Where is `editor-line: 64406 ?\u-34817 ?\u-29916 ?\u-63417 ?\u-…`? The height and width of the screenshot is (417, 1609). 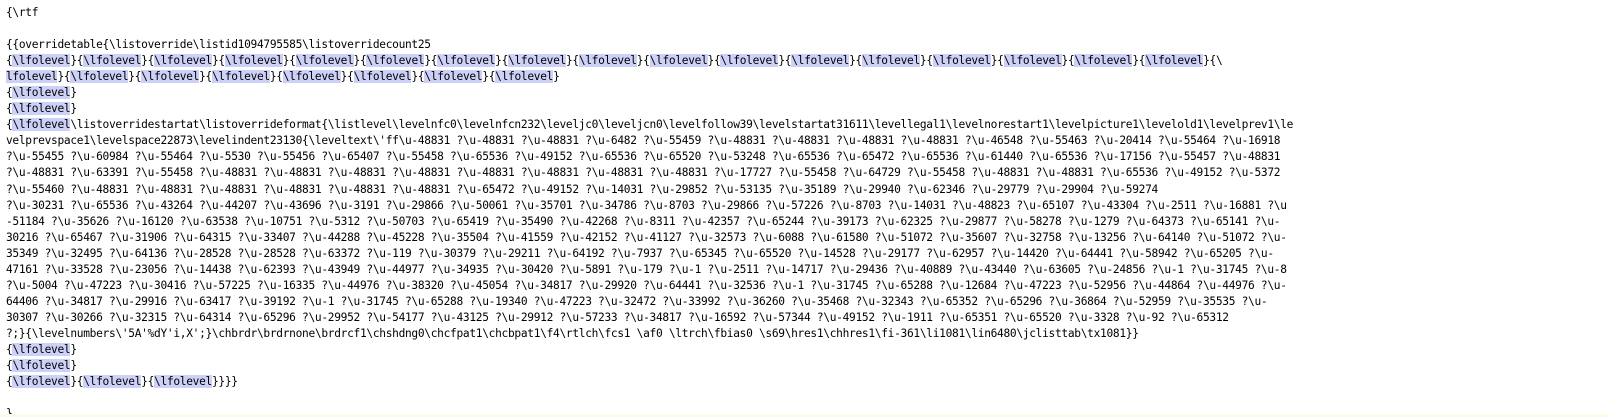
editor-line: 64406 ?\u-34817 ?\u-29916 ?\u-63417 ?\u-… is located at coordinates (637, 301).